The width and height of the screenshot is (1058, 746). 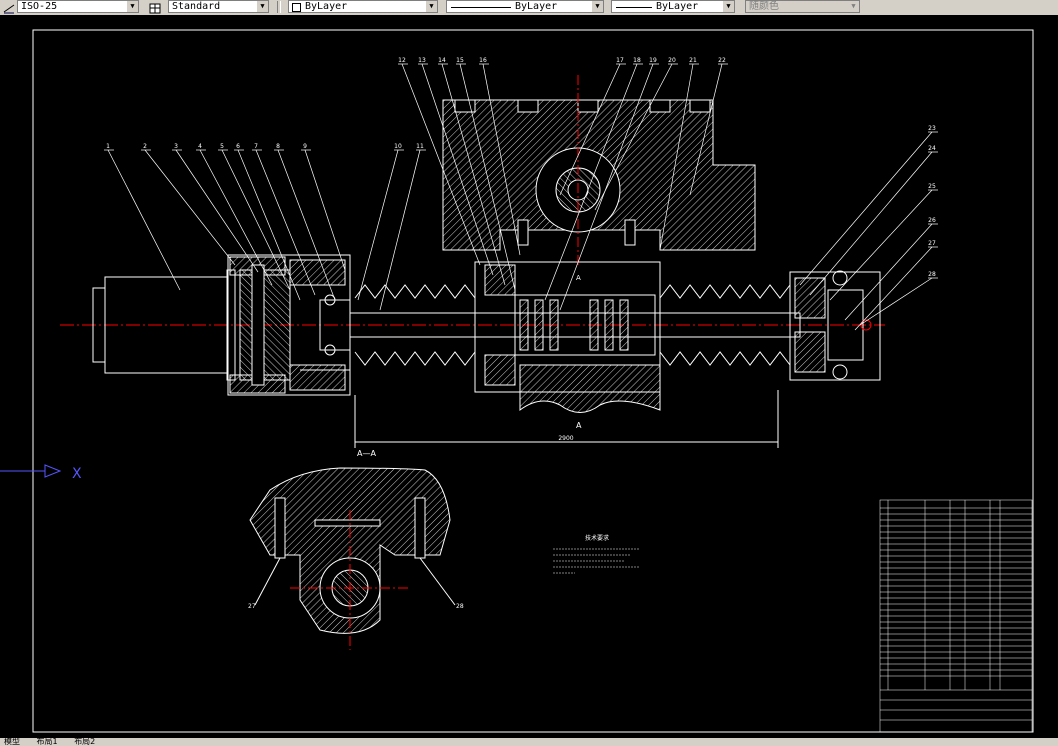 What do you see at coordinates (12, 742) in the screenshot?
I see `tab-model: 模型` at bounding box center [12, 742].